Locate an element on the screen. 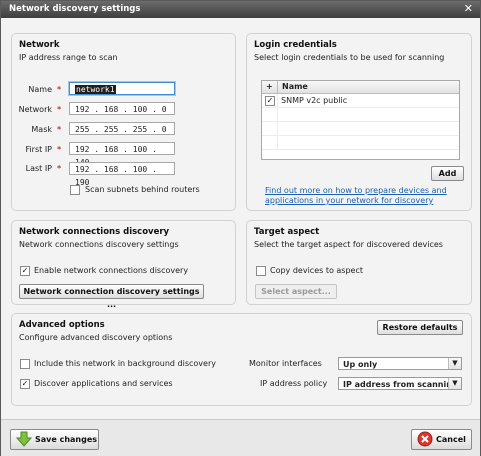 Image resolution: width=481 pixels, height=456 pixels. save-changes-button: Save changes is located at coordinates (54, 439).